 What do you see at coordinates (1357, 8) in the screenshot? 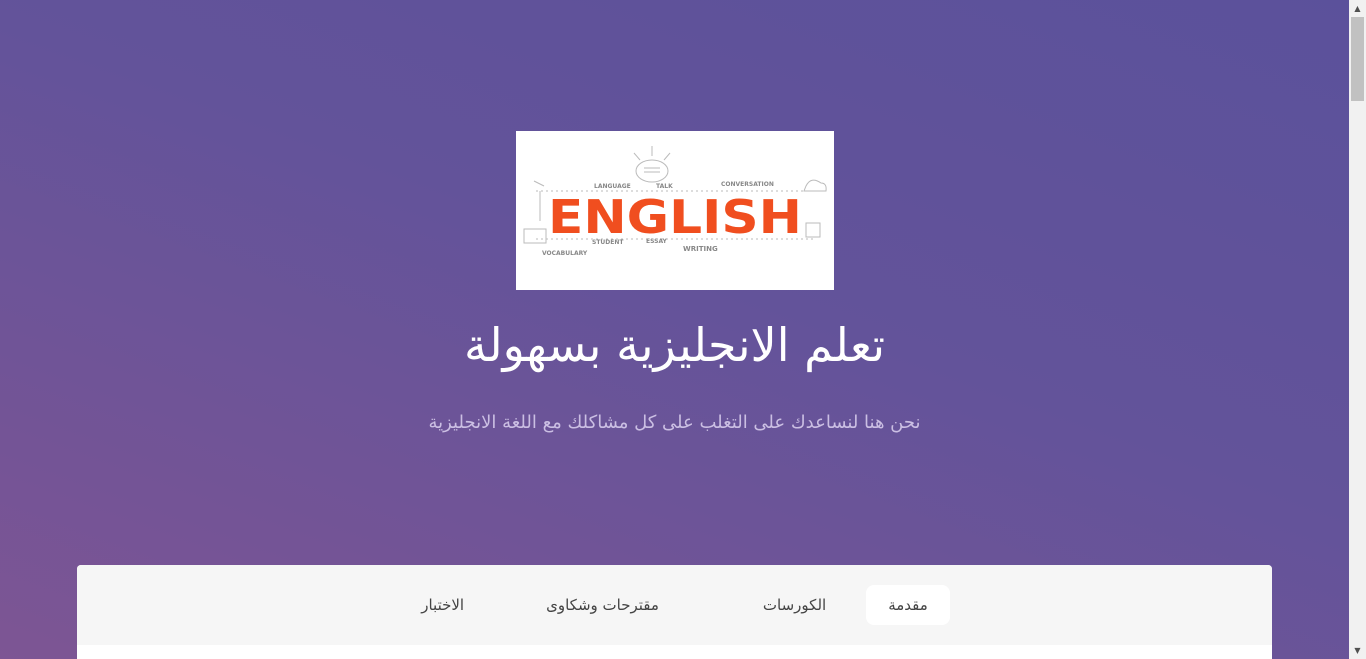
I see `scroll-up-icon: ▲` at bounding box center [1357, 8].